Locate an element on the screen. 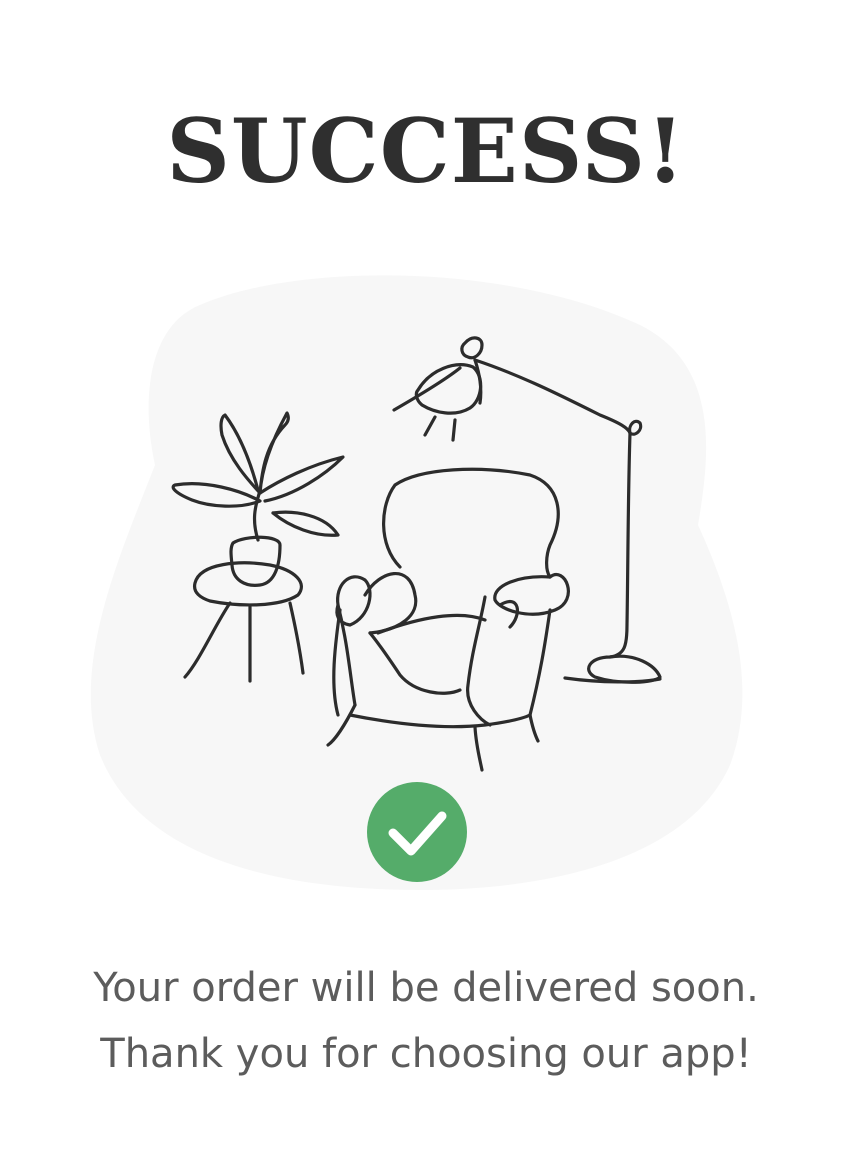 The width and height of the screenshot is (852, 1154). check-circle-icon is located at coordinates (417, 832).